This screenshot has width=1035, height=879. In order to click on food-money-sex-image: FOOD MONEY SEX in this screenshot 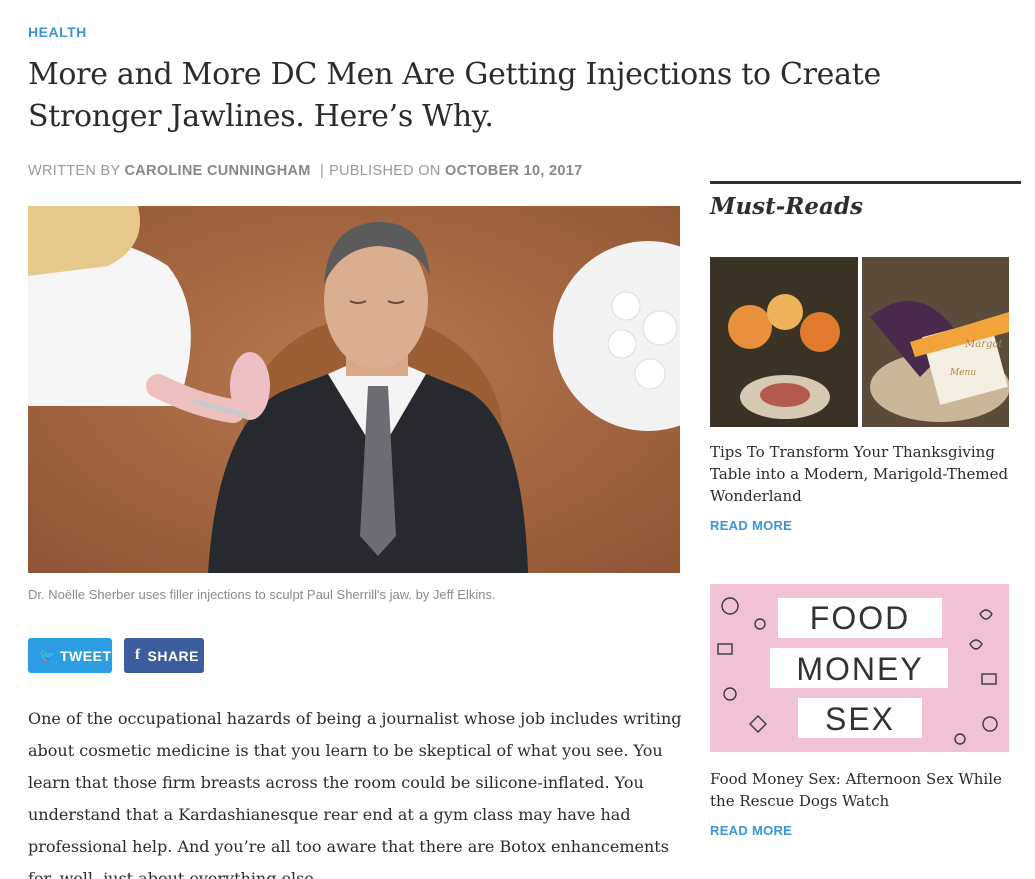, I will do `click(859, 668)`.